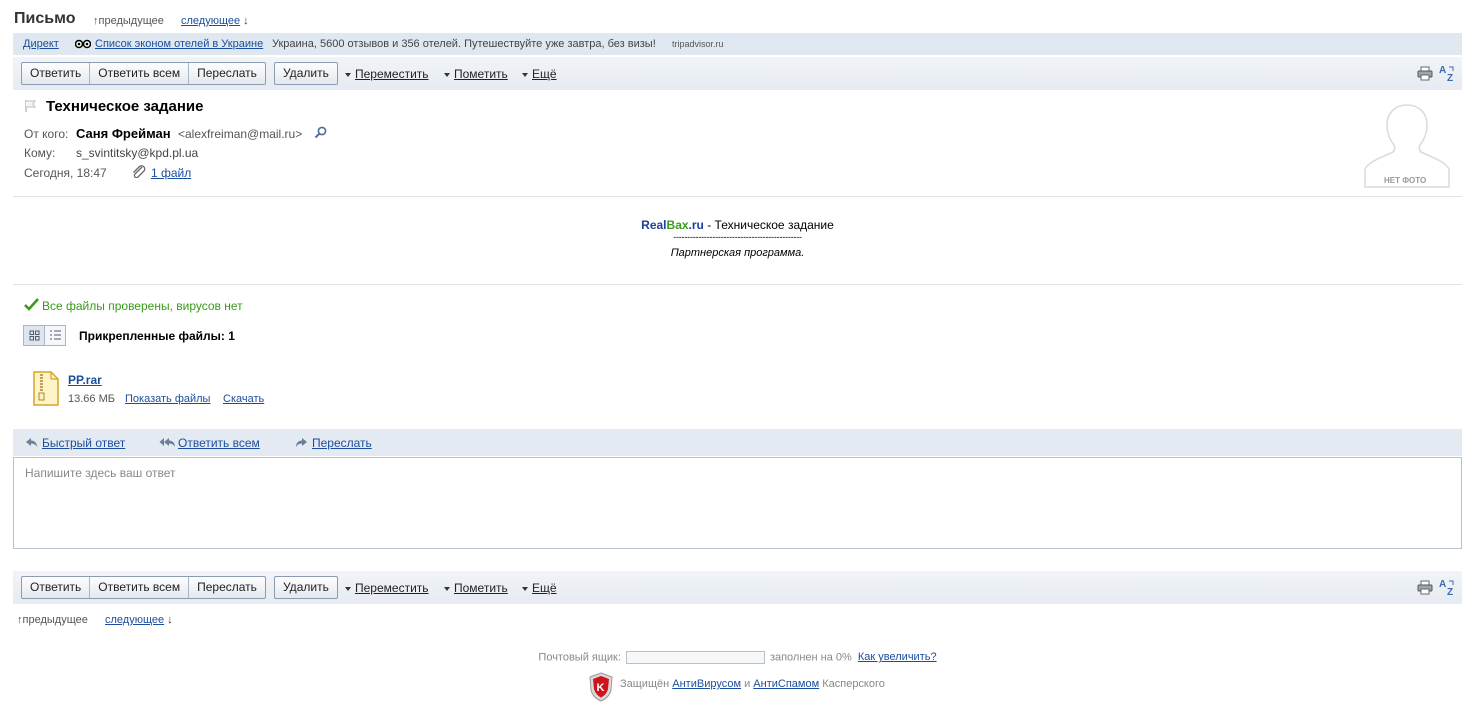  I want to click on recipient-email: s_svintitsky@kpd.pl.ua, so click(137, 153).